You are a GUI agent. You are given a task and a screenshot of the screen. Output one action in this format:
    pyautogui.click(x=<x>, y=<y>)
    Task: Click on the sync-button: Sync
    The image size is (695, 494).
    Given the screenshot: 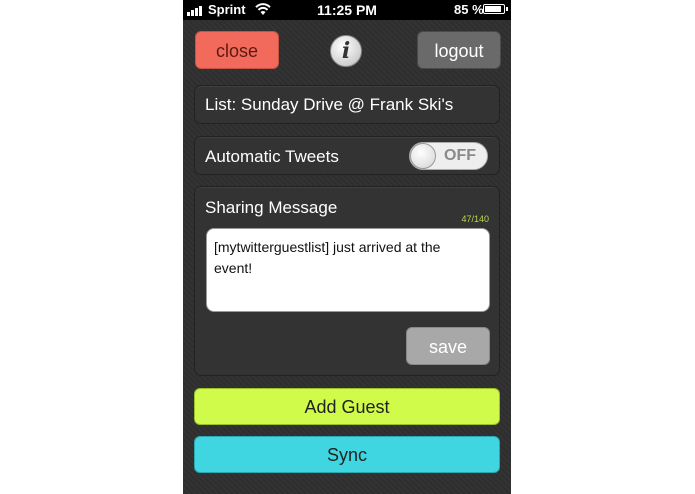 What is the action you would take?
    pyautogui.click(x=347, y=454)
    